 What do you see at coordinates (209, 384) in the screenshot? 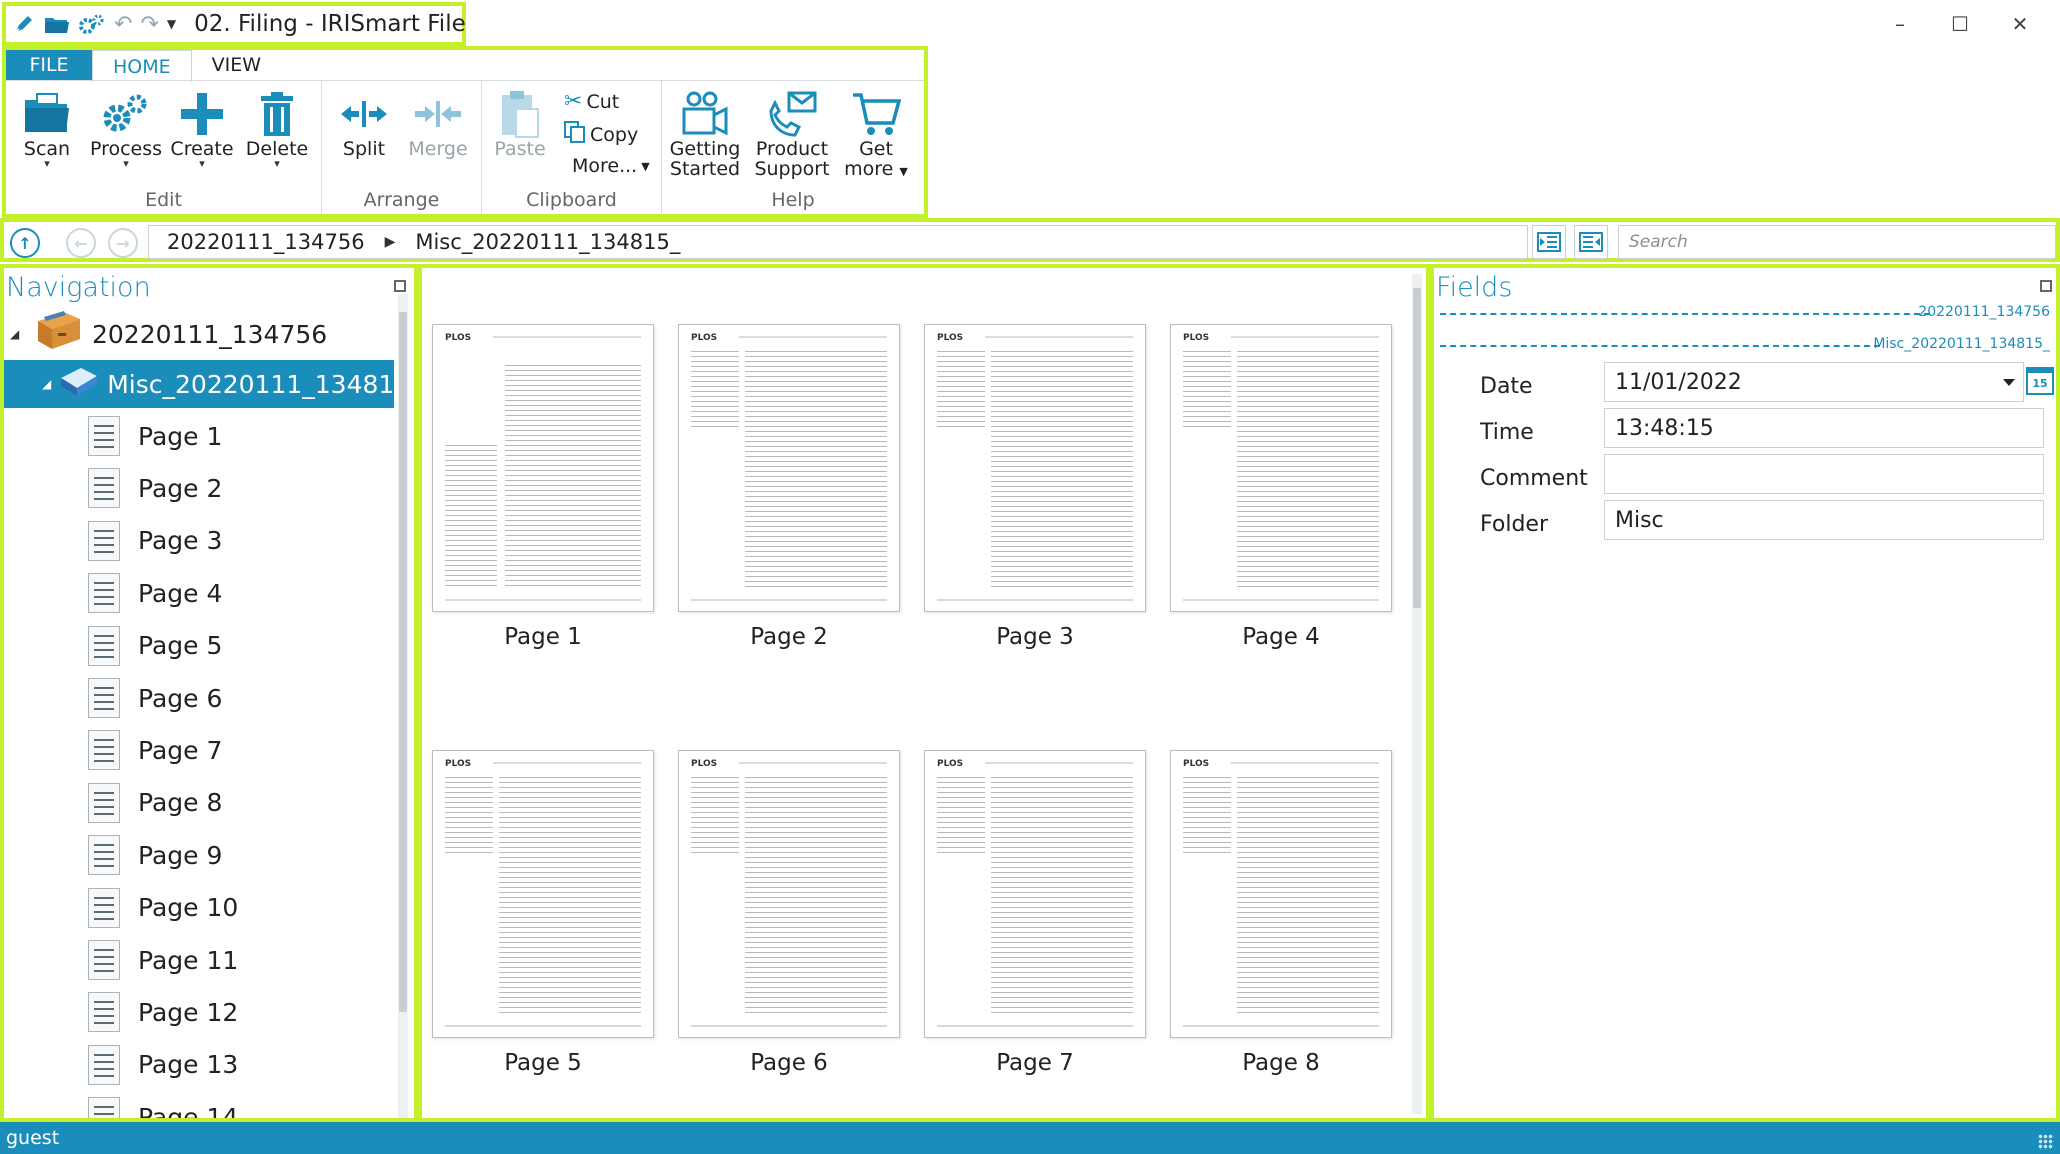
I see `tree-selected-item: ◢ Misc_20220111_134815_` at bounding box center [209, 384].